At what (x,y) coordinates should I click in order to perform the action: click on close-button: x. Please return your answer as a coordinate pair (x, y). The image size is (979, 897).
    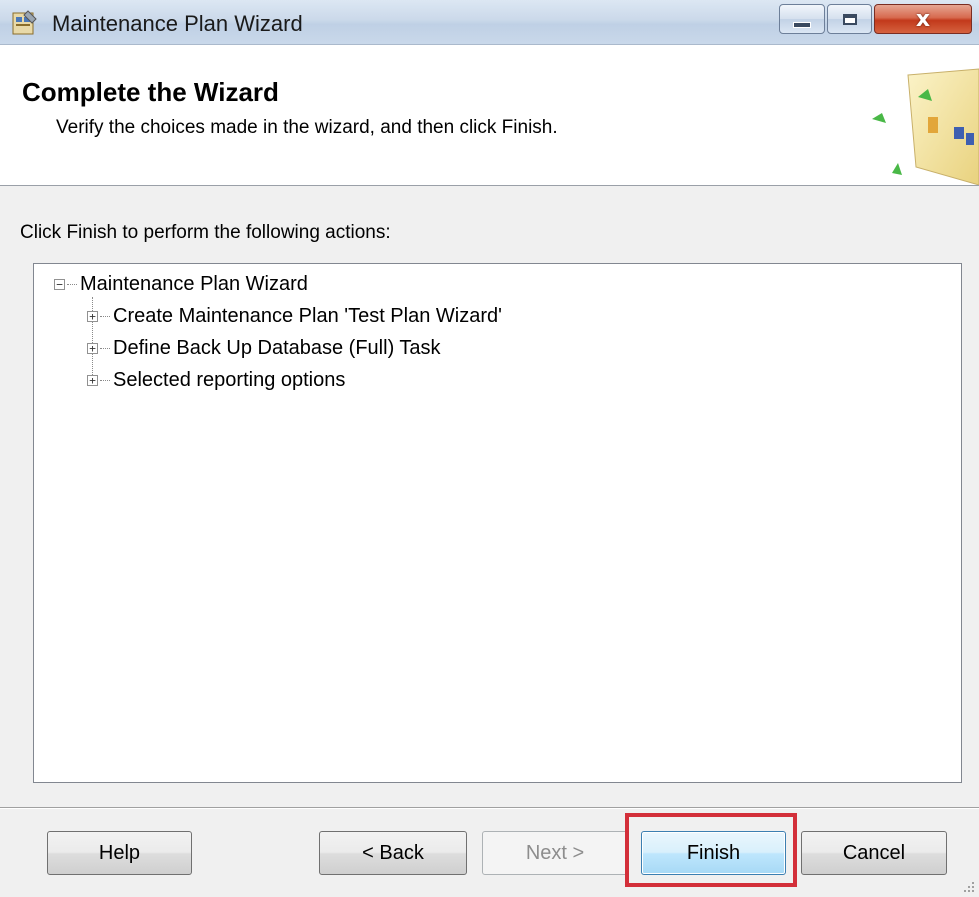
    Looking at the image, I should click on (923, 19).